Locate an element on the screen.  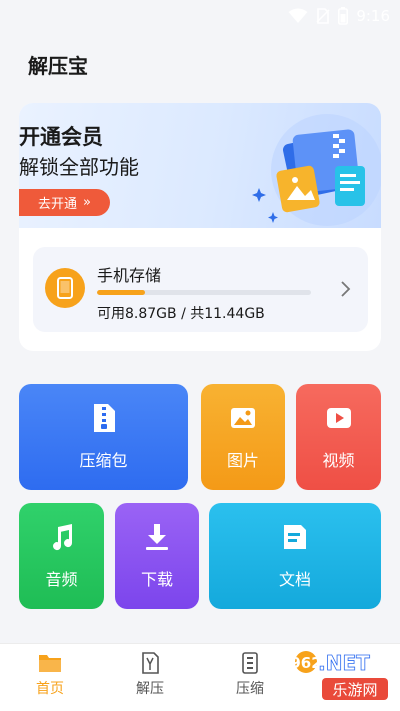
nav-compress-label: 压缩 is located at coordinates (250, 689).